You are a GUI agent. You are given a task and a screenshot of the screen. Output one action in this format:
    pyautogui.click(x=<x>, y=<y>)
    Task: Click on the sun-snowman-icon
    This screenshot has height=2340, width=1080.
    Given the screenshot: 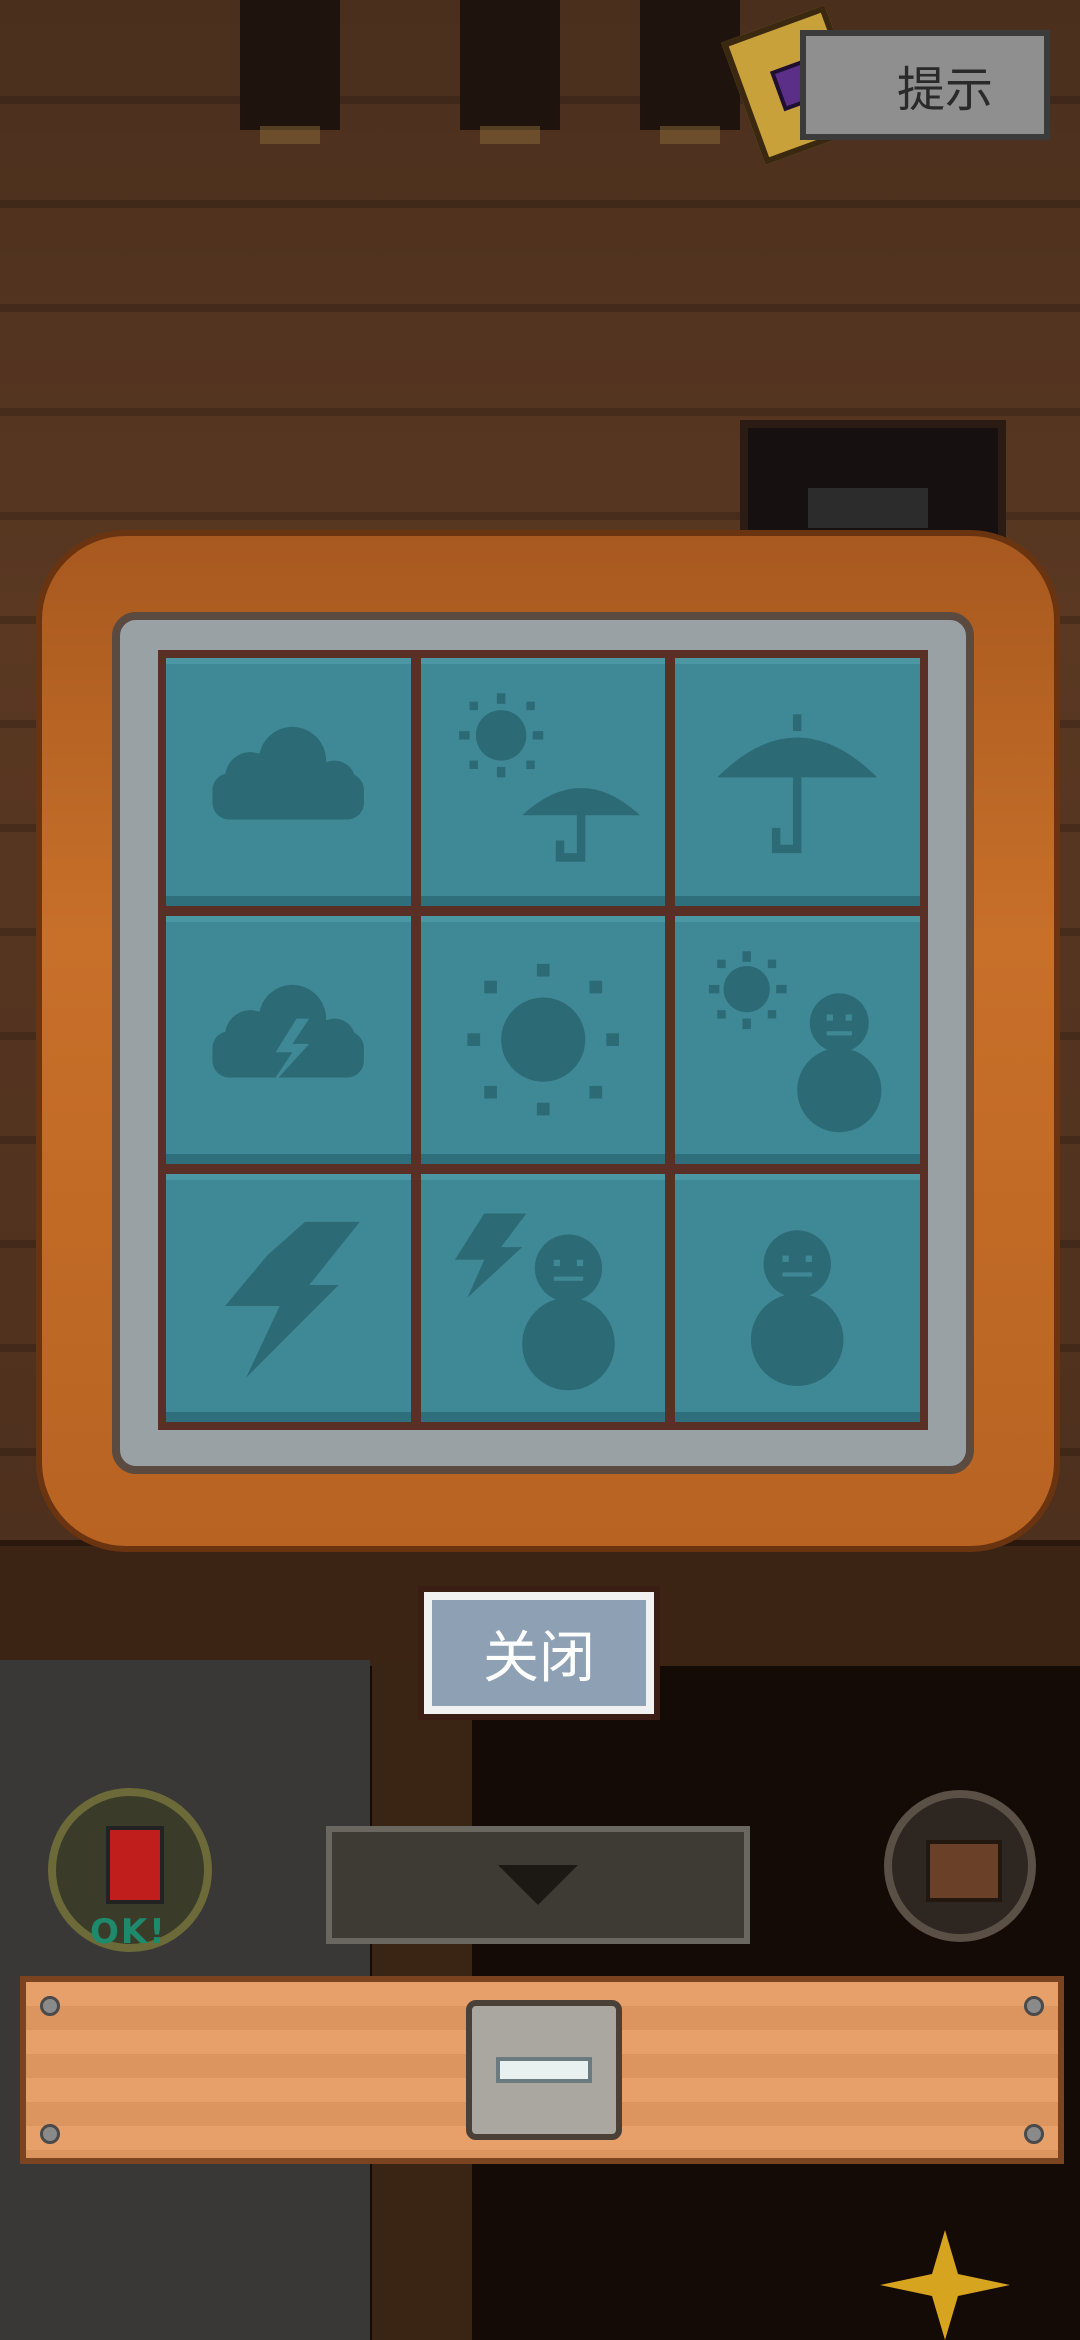 What is the action you would take?
    pyautogui.click(x=795, y=1042)
    